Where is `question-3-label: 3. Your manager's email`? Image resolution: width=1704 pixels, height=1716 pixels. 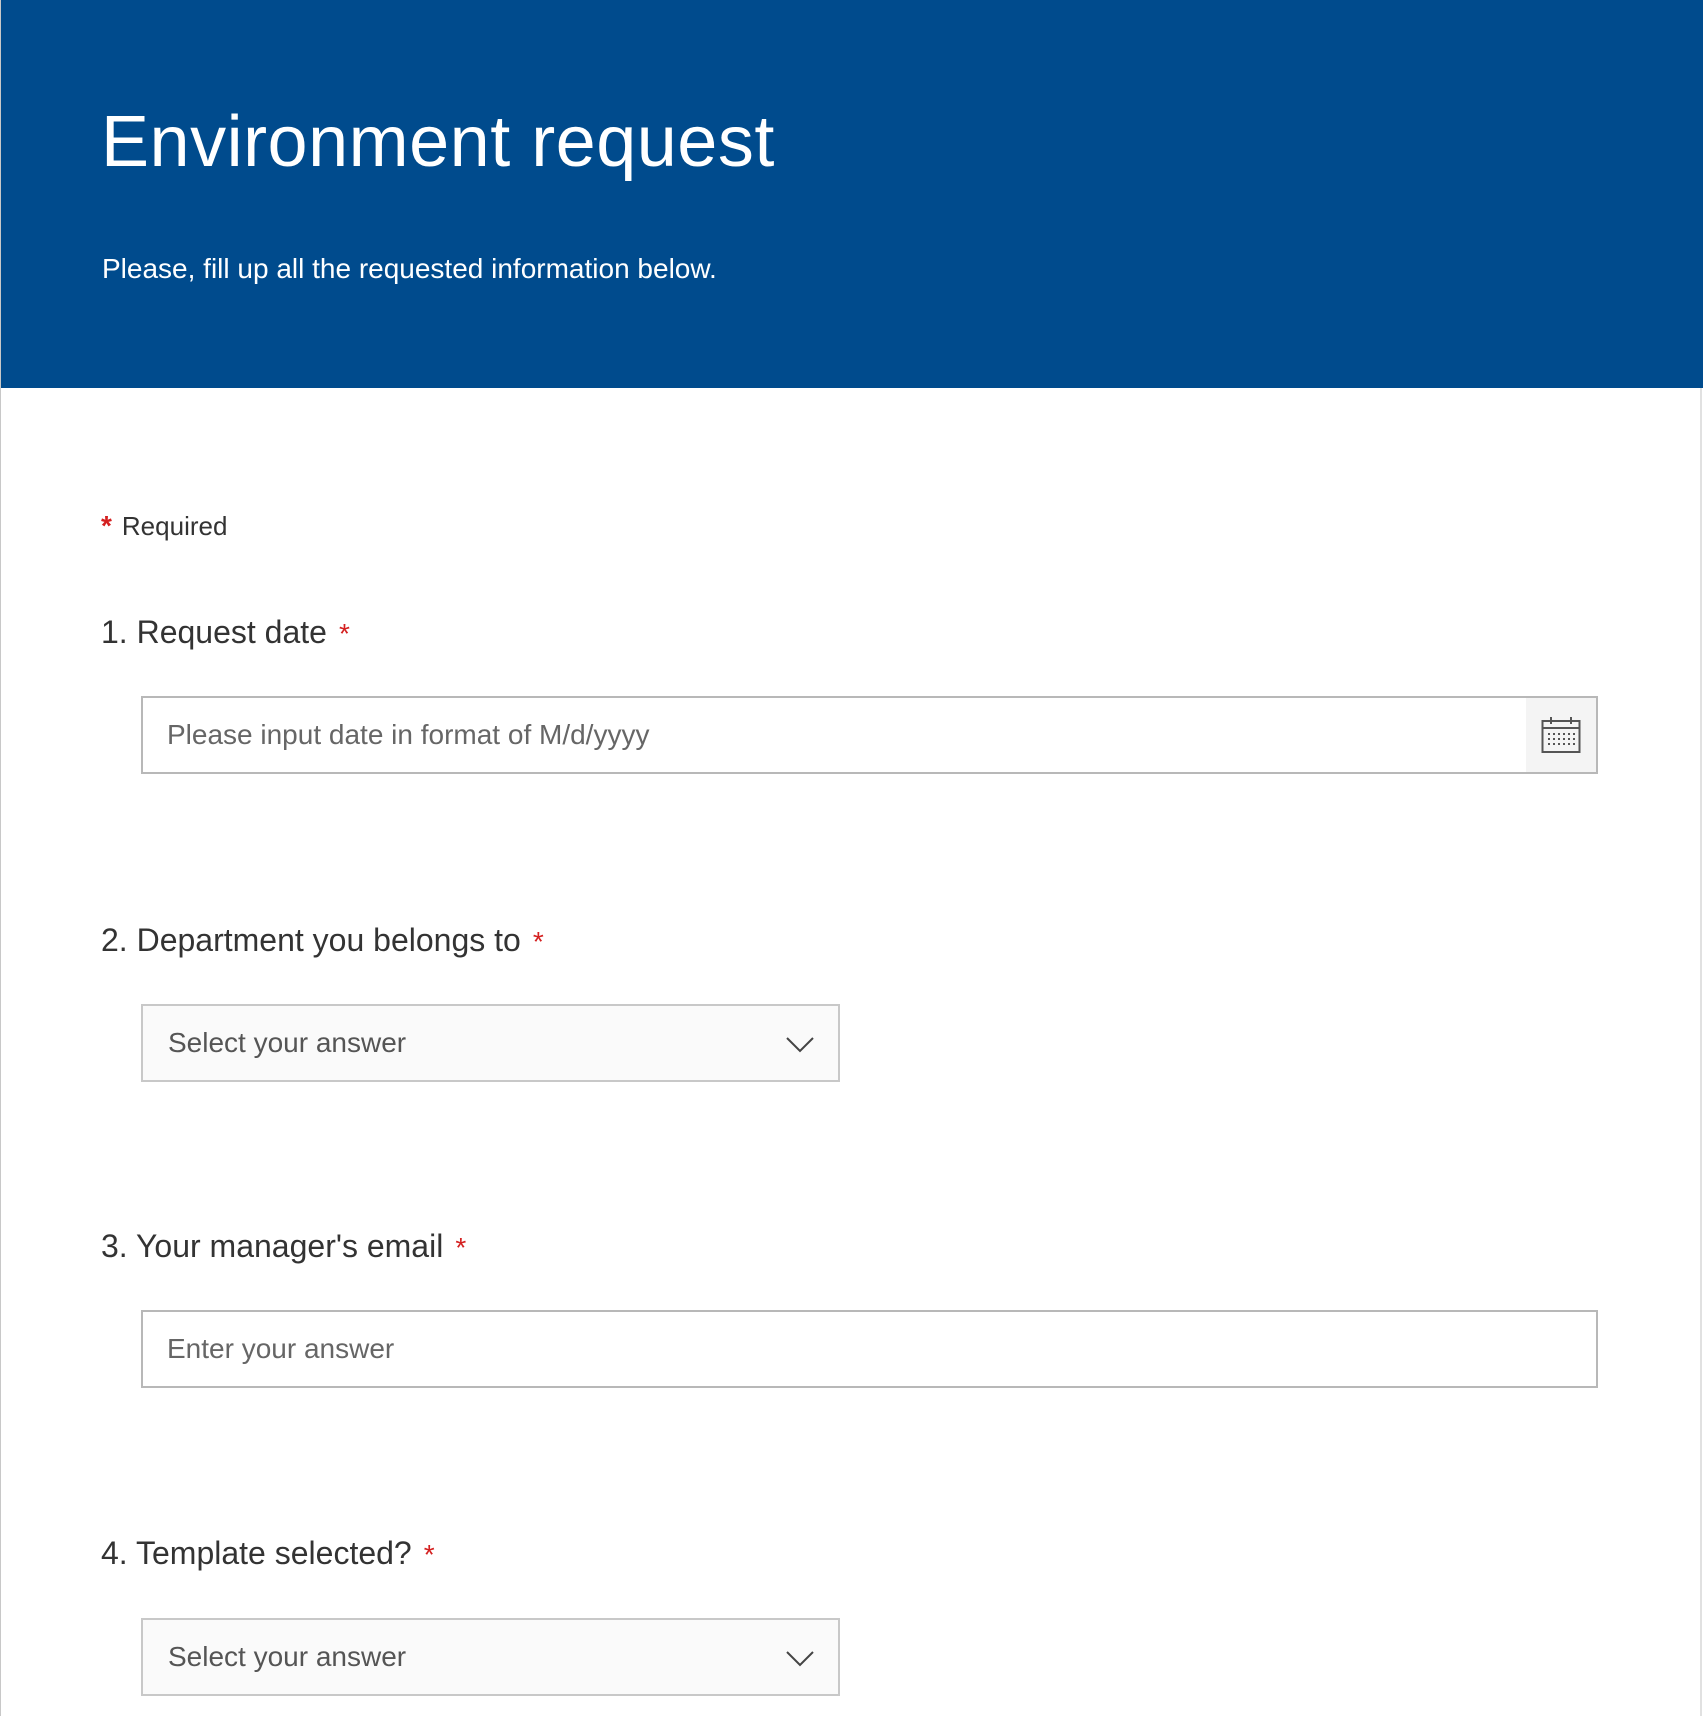
question-3-label: 3. Your manager's email is located at coordinates (272, 1246).